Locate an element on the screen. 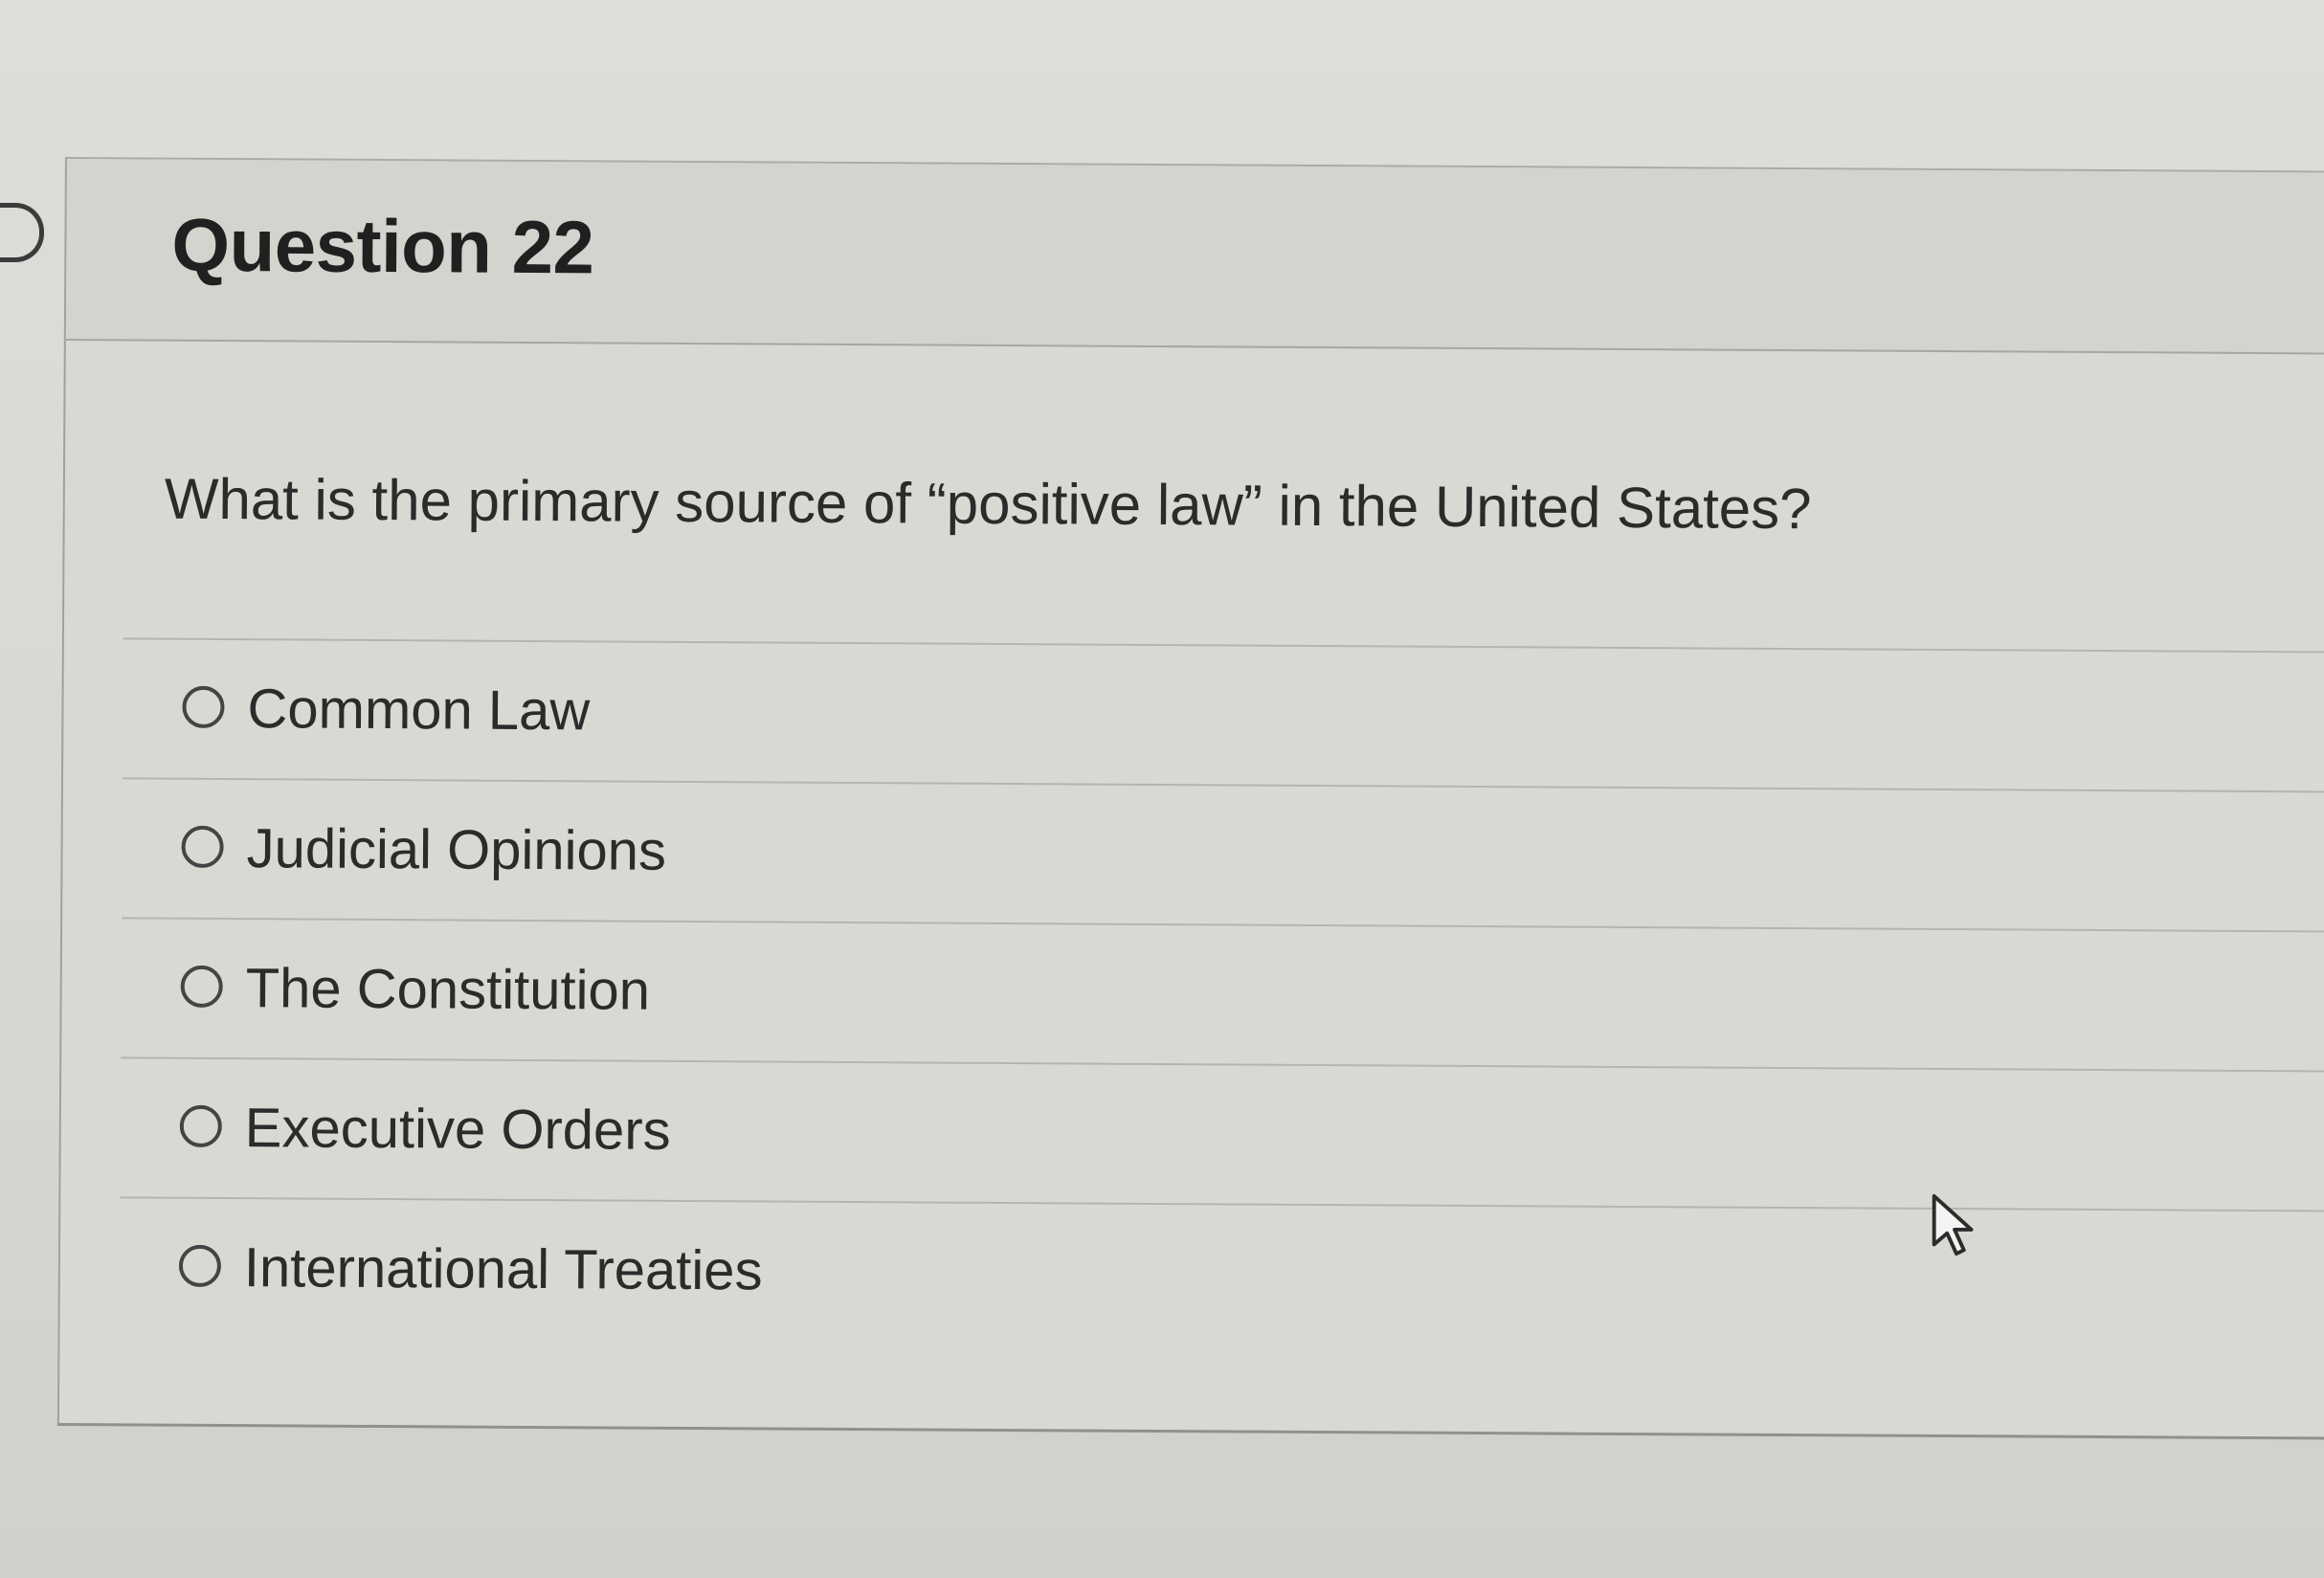  question-title: Question 22 is located at coordinates (382, 246).